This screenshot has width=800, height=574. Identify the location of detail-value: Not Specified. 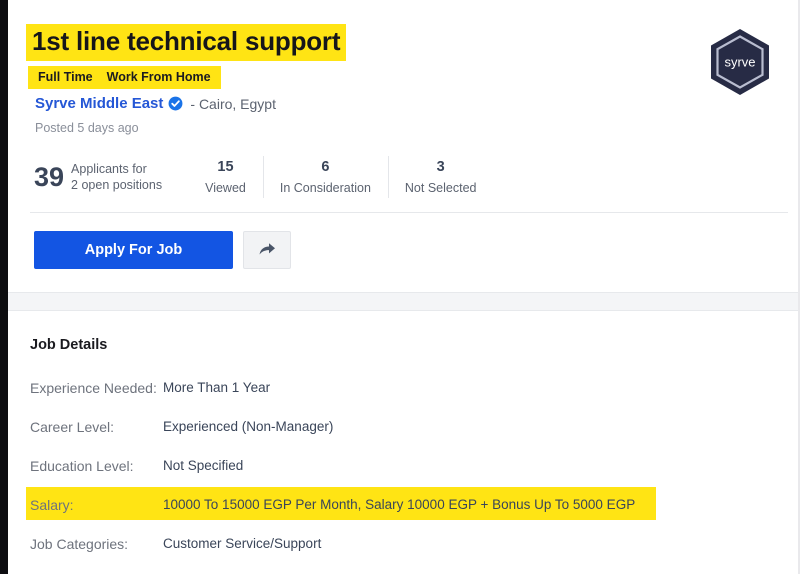
(203, 465).